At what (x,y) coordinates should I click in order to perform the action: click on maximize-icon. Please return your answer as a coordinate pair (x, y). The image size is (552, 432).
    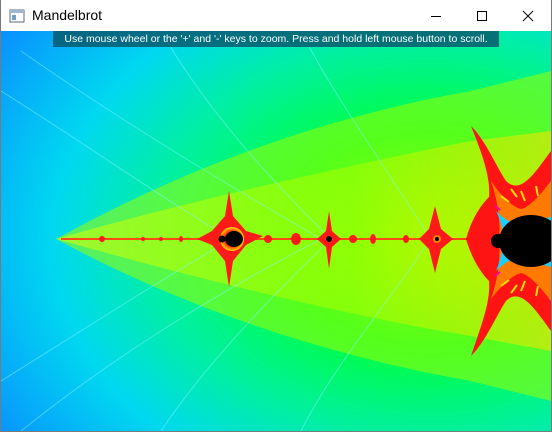
    Looking at the image, I should click on (482, 15).